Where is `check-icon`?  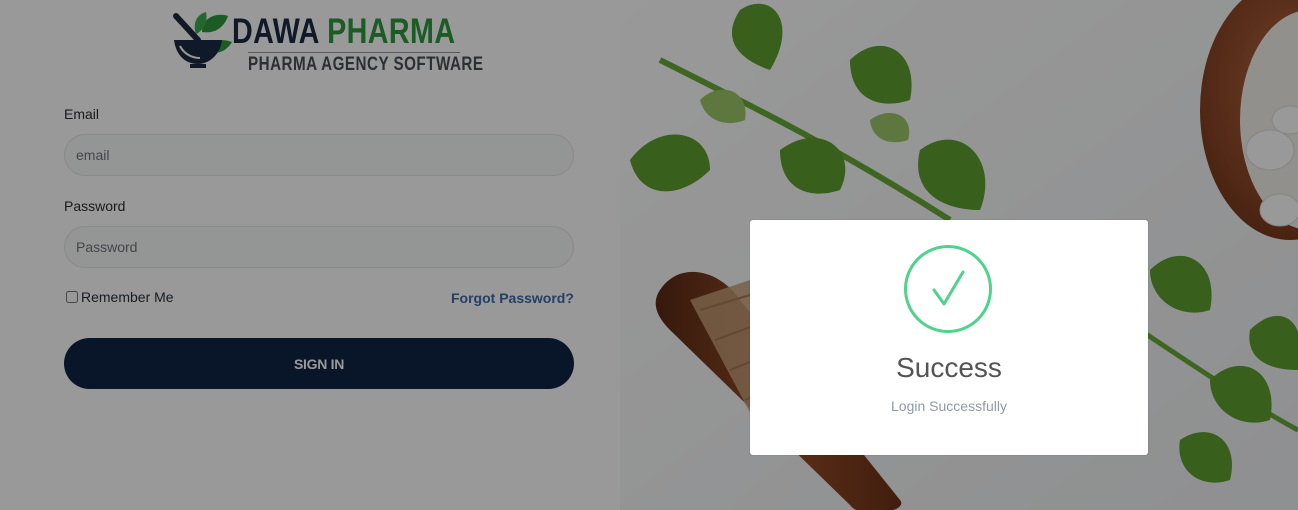
check-icon is located at coordinates (948, 288).